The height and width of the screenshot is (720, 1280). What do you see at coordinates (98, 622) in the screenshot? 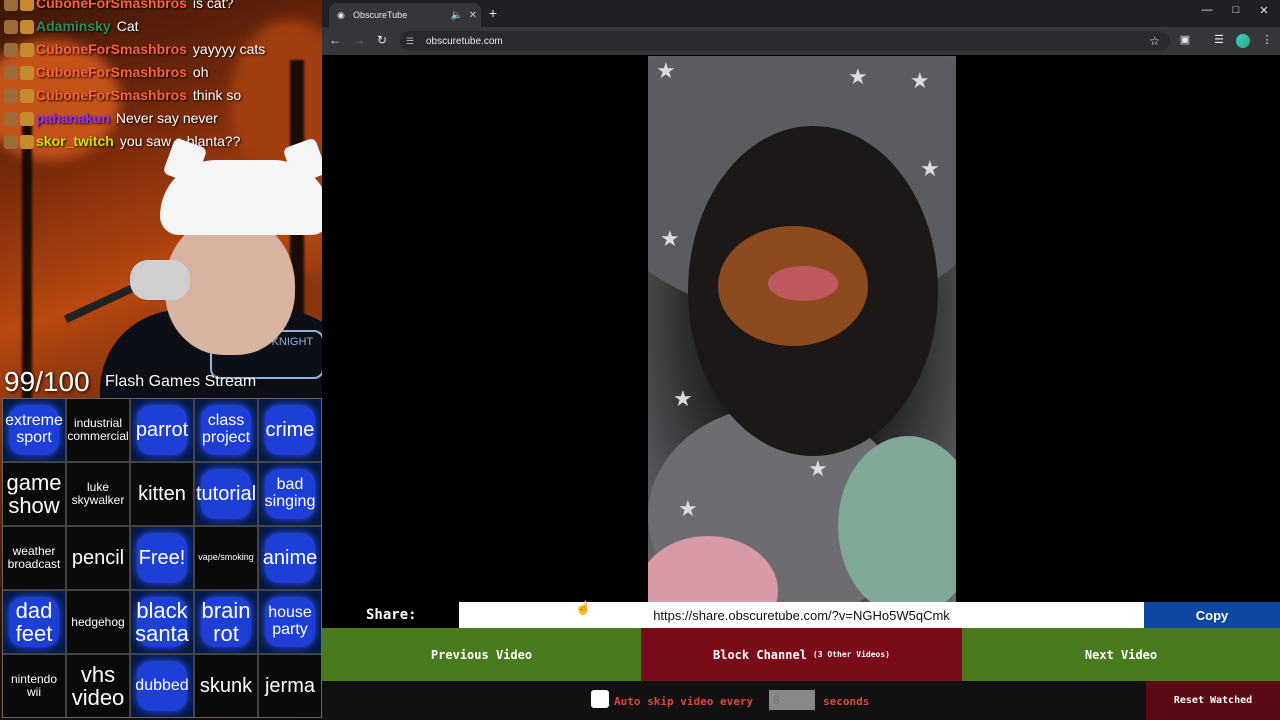
I see `bingo-cell: hedgehog` at bounding box center [98, 622].